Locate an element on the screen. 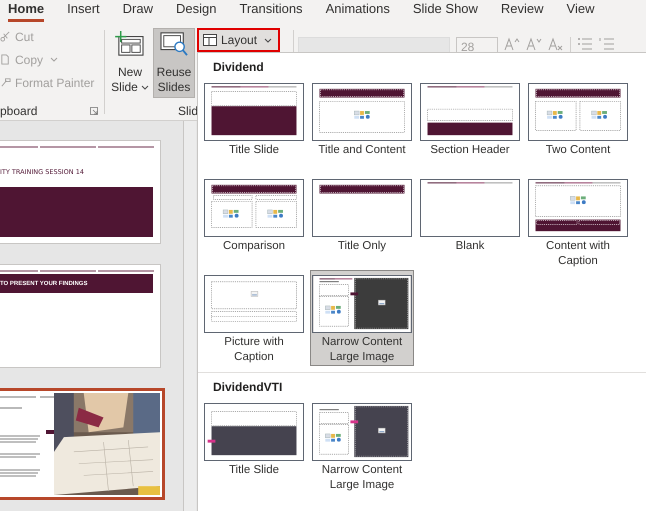  slide-thumbnail is located at coordinates (82, 444).